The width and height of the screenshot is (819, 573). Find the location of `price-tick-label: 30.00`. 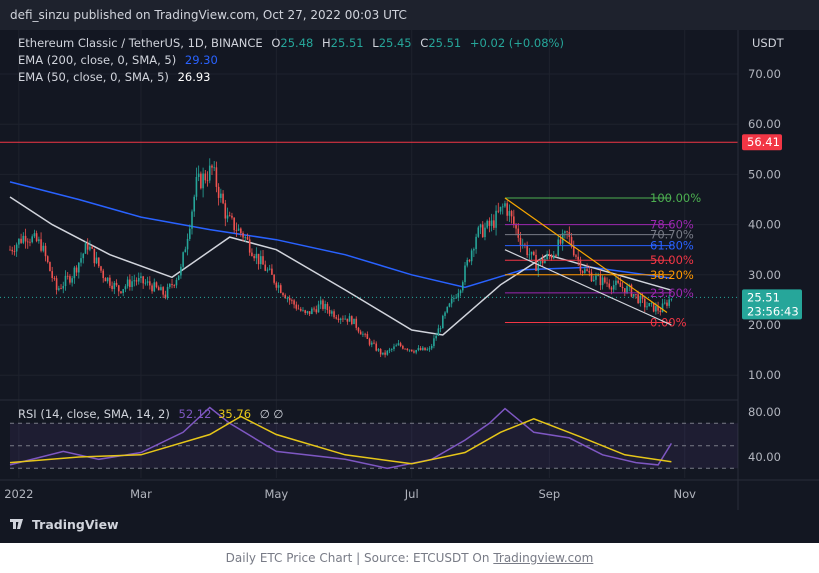

price-tick-label: 30.00 is located at coordinates (764, 275).